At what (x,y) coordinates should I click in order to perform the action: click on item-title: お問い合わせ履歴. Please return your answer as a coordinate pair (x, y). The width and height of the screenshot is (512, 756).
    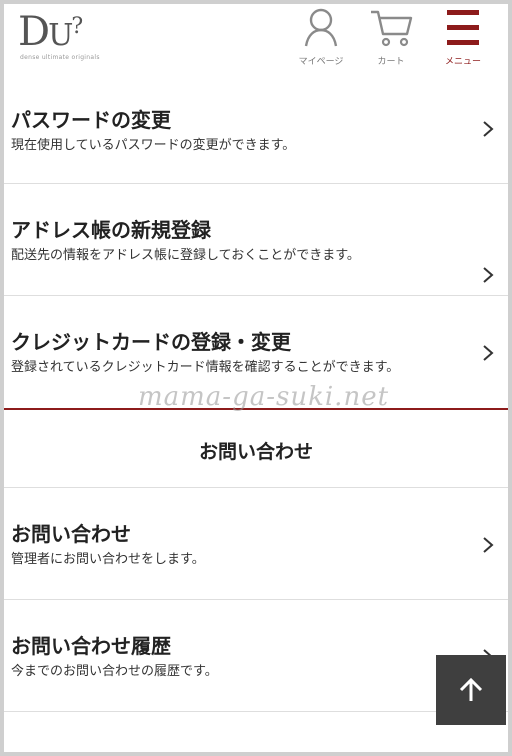
    Looking at the image, I should click on (91, 646).